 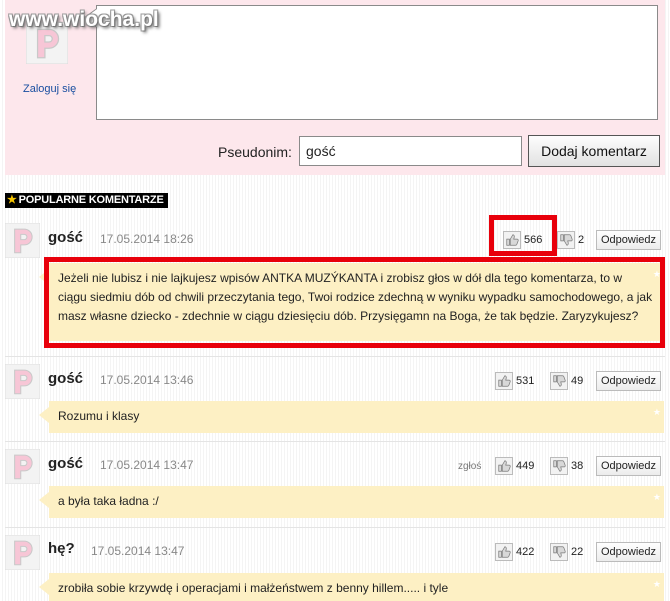 What do you see at coordinates (522, 240) in the screenshot?
I see `like-button: 566` at bounding box center [522, 240].